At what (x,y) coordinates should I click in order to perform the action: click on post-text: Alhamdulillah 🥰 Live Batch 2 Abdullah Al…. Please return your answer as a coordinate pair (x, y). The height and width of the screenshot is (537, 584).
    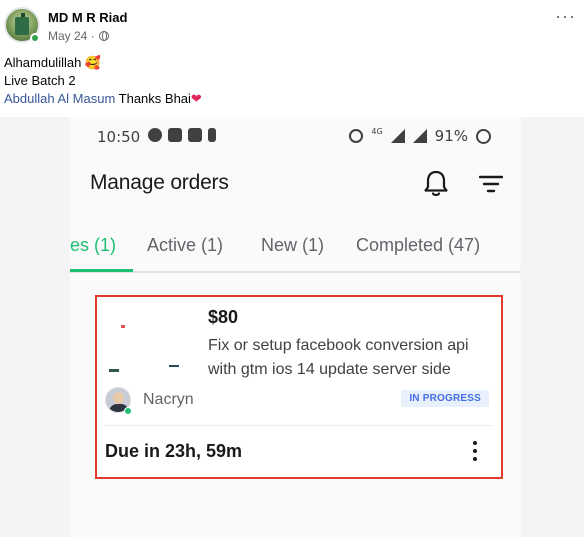
    Looking at the image, I should click on (103, 81).